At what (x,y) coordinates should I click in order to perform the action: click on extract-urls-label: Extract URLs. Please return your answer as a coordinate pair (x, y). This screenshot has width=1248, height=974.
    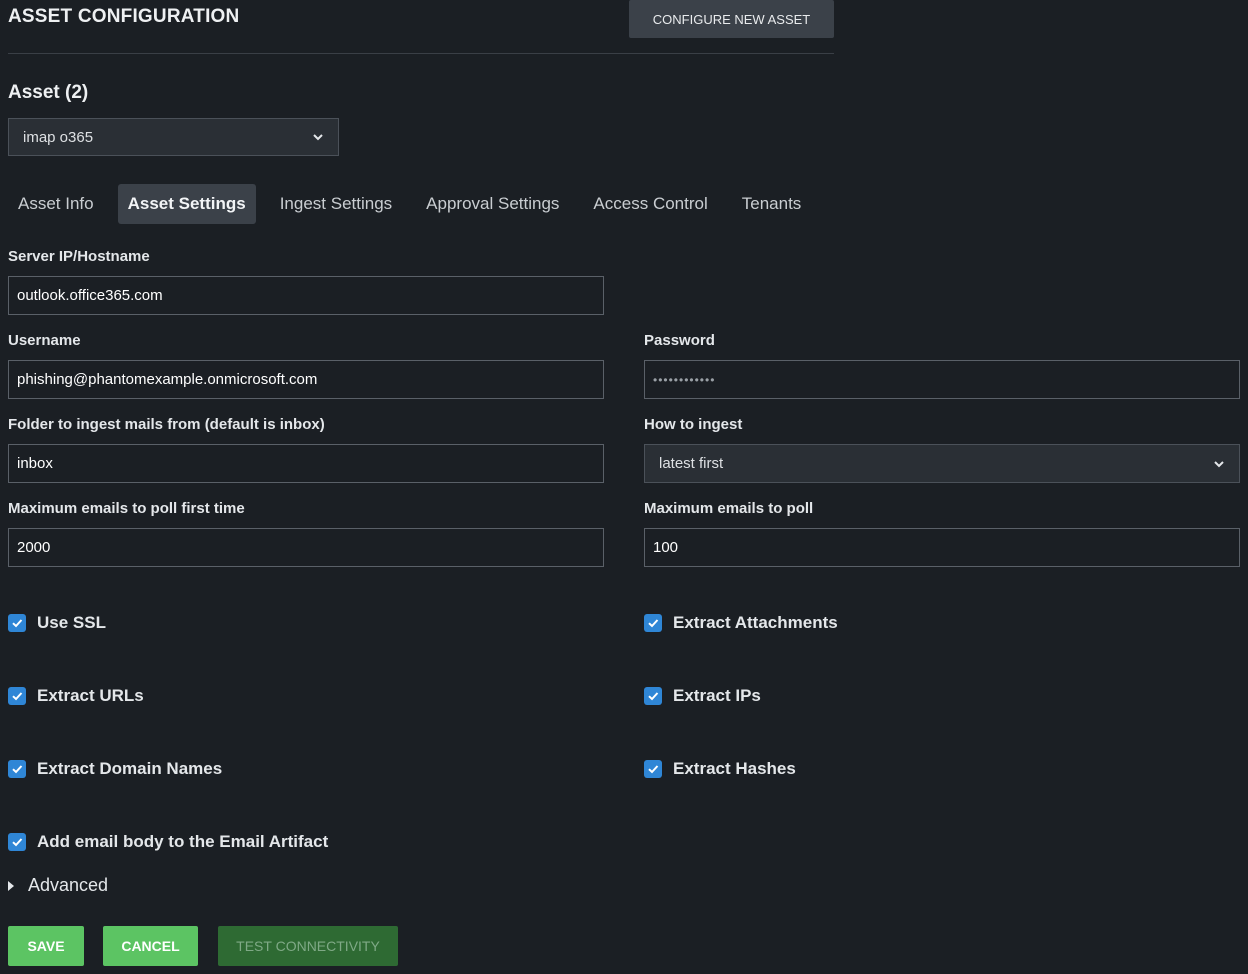
    Looking at the image, I should click on (90, 695).